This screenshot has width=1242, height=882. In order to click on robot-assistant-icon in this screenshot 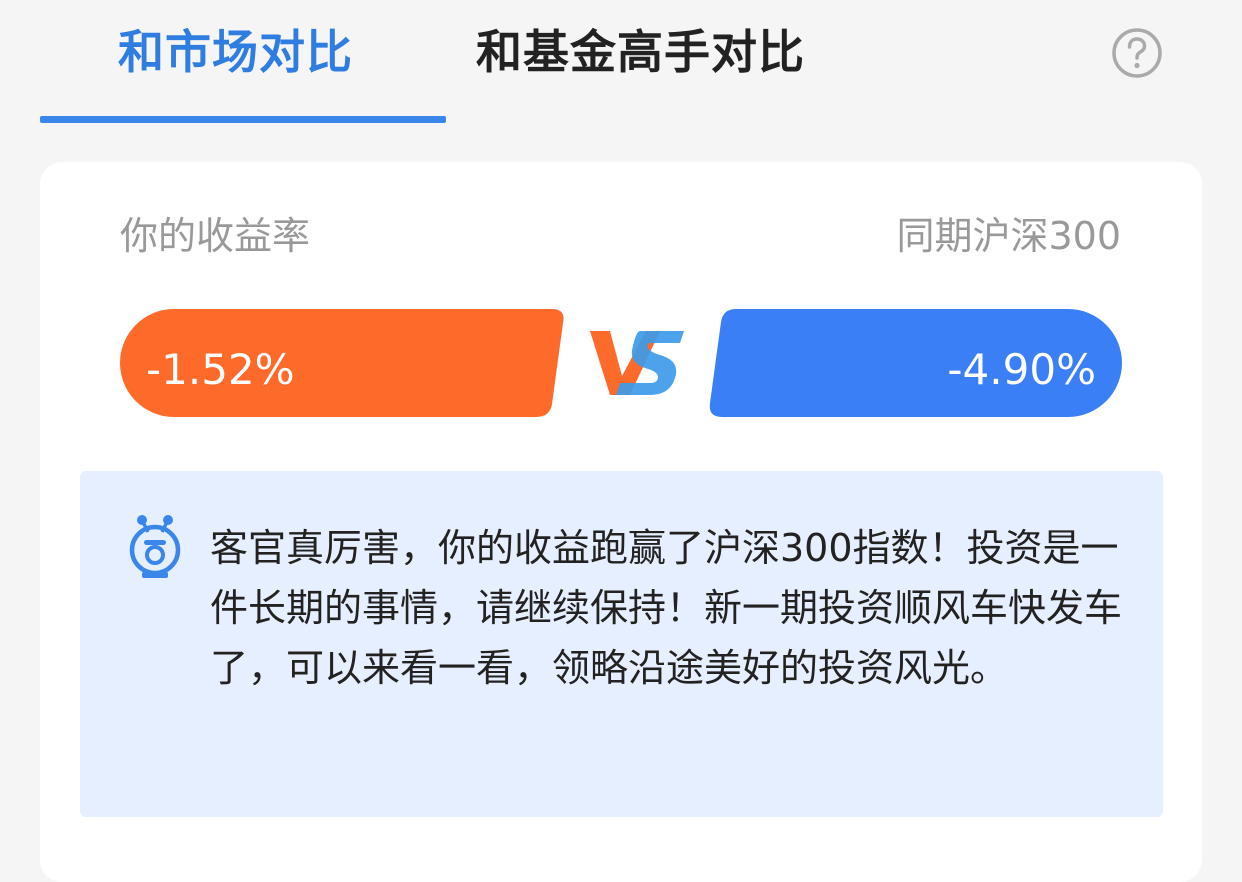, I will do `click(155, 546)`.